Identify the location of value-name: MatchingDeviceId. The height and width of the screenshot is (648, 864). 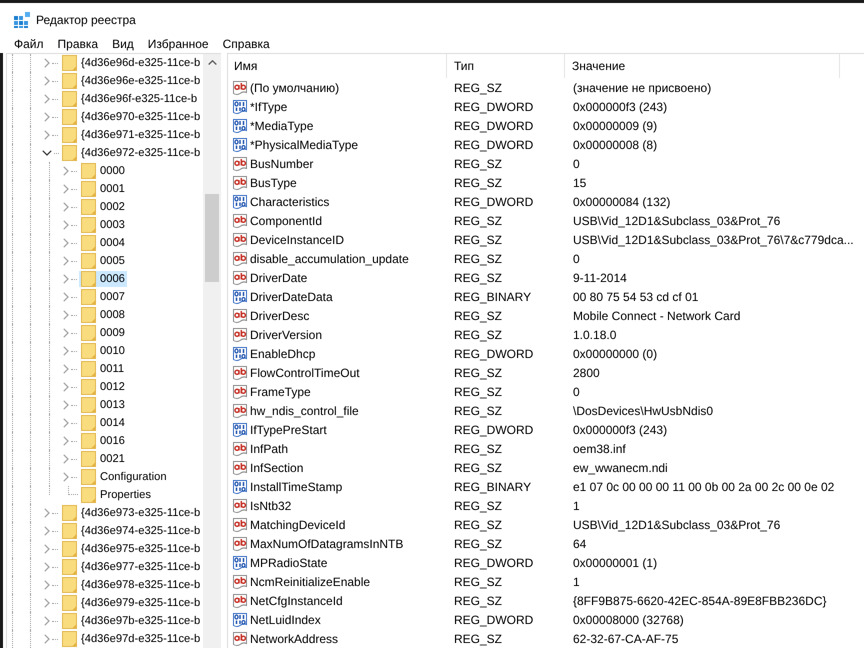
(298, 525).